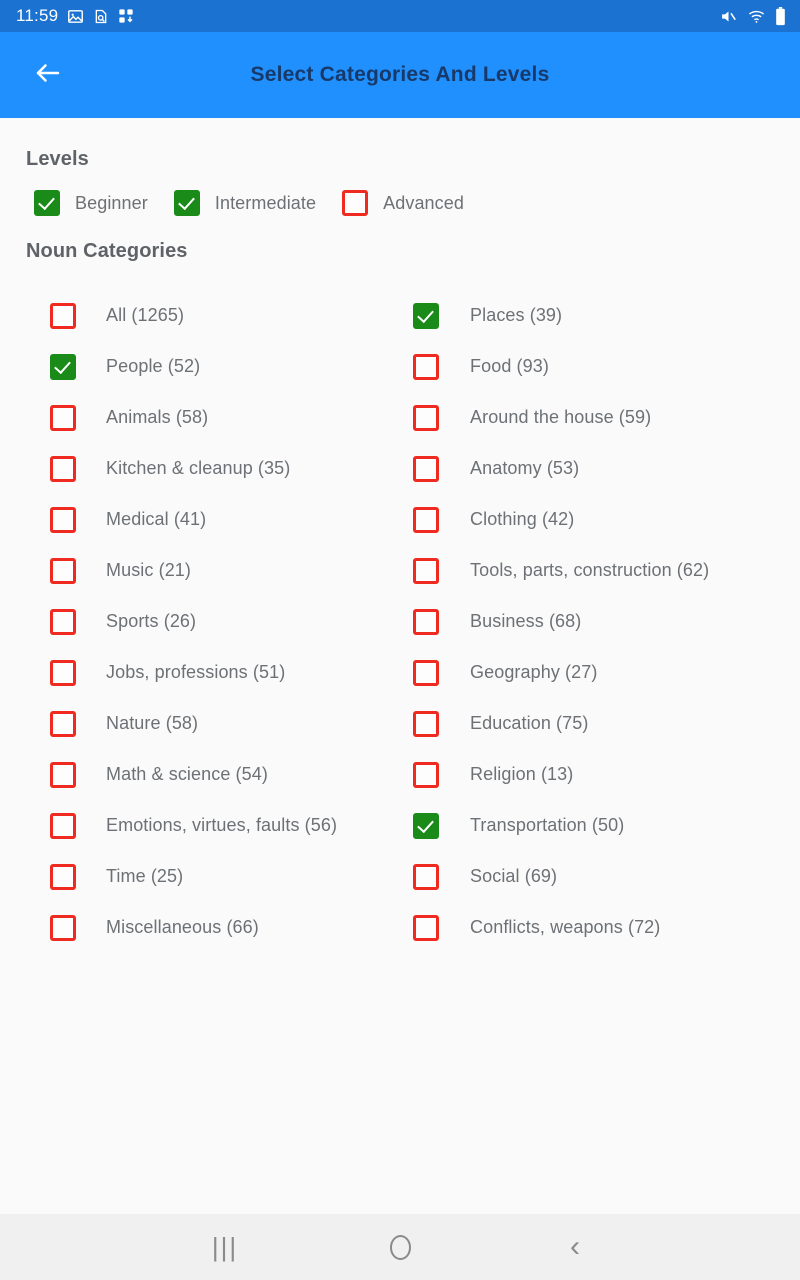 The height and width of the screenshot is (1280, 800). I want to click on level-item-advanced: Advanced, so click(403, 203).